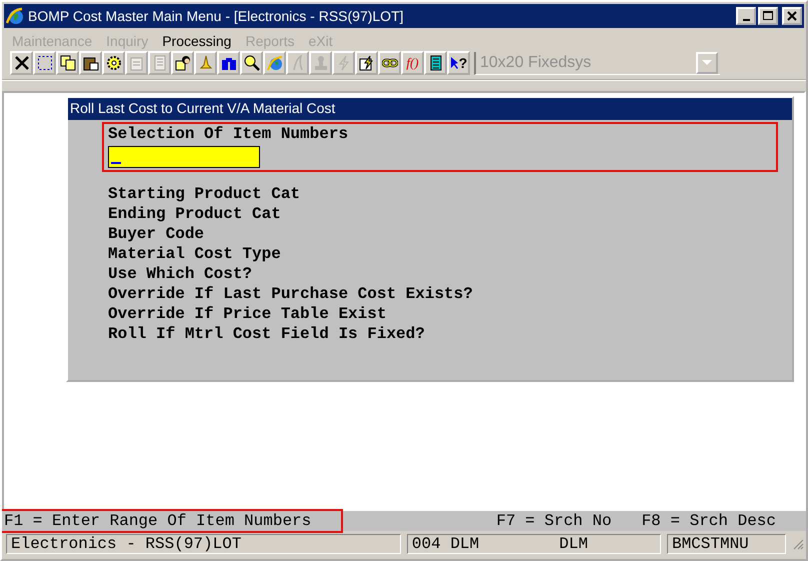  What do you see at coordinates (291, 294) in the screenshot?
I see `prompt-label: Override If Last Purchase Cost Exists?` at bounding box center [291, 294].